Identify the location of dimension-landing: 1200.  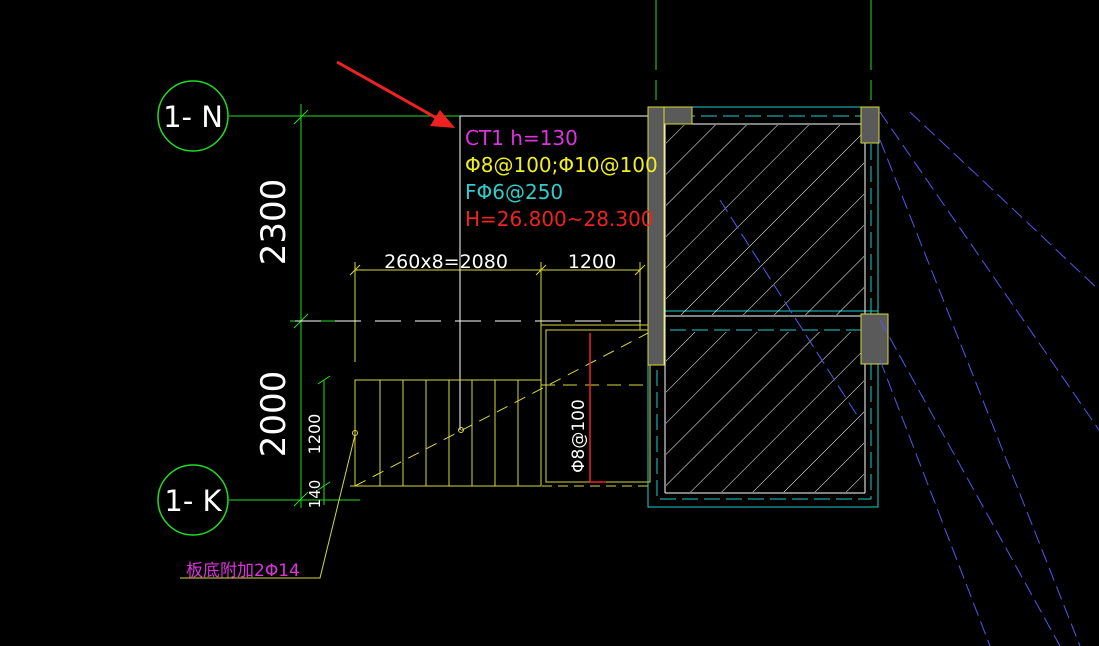
(592, 262).